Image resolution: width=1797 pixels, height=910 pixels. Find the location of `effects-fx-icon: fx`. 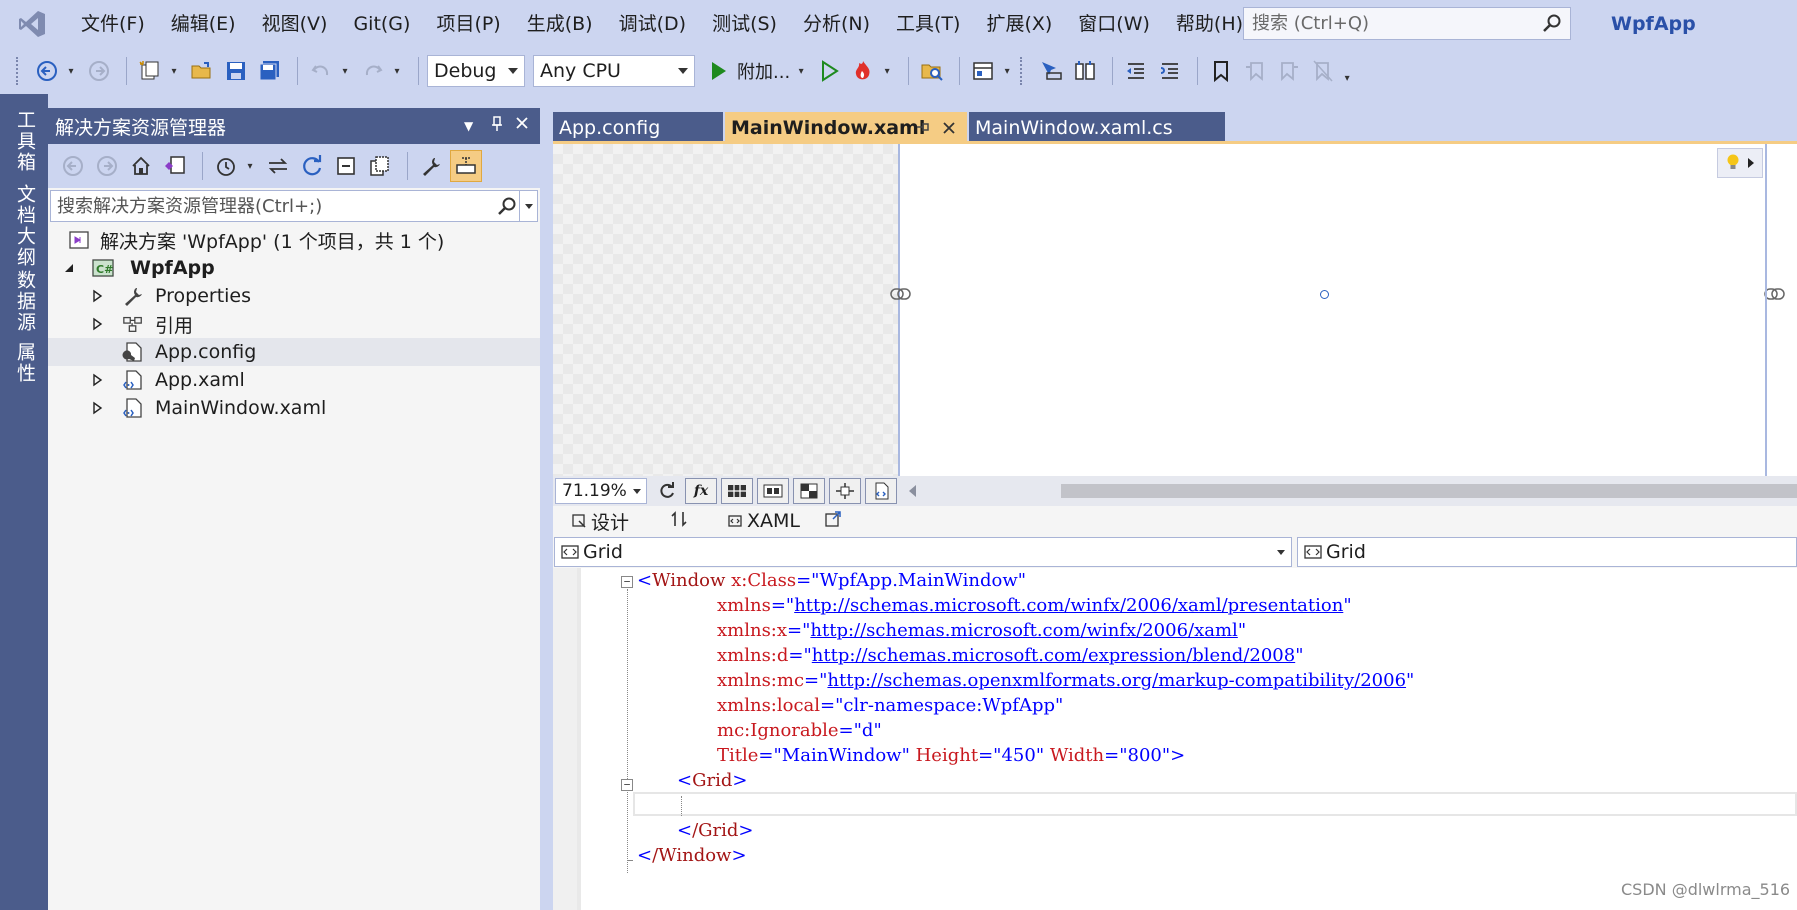

effects-fx-icon: fx is located at coordinates (701, 491).